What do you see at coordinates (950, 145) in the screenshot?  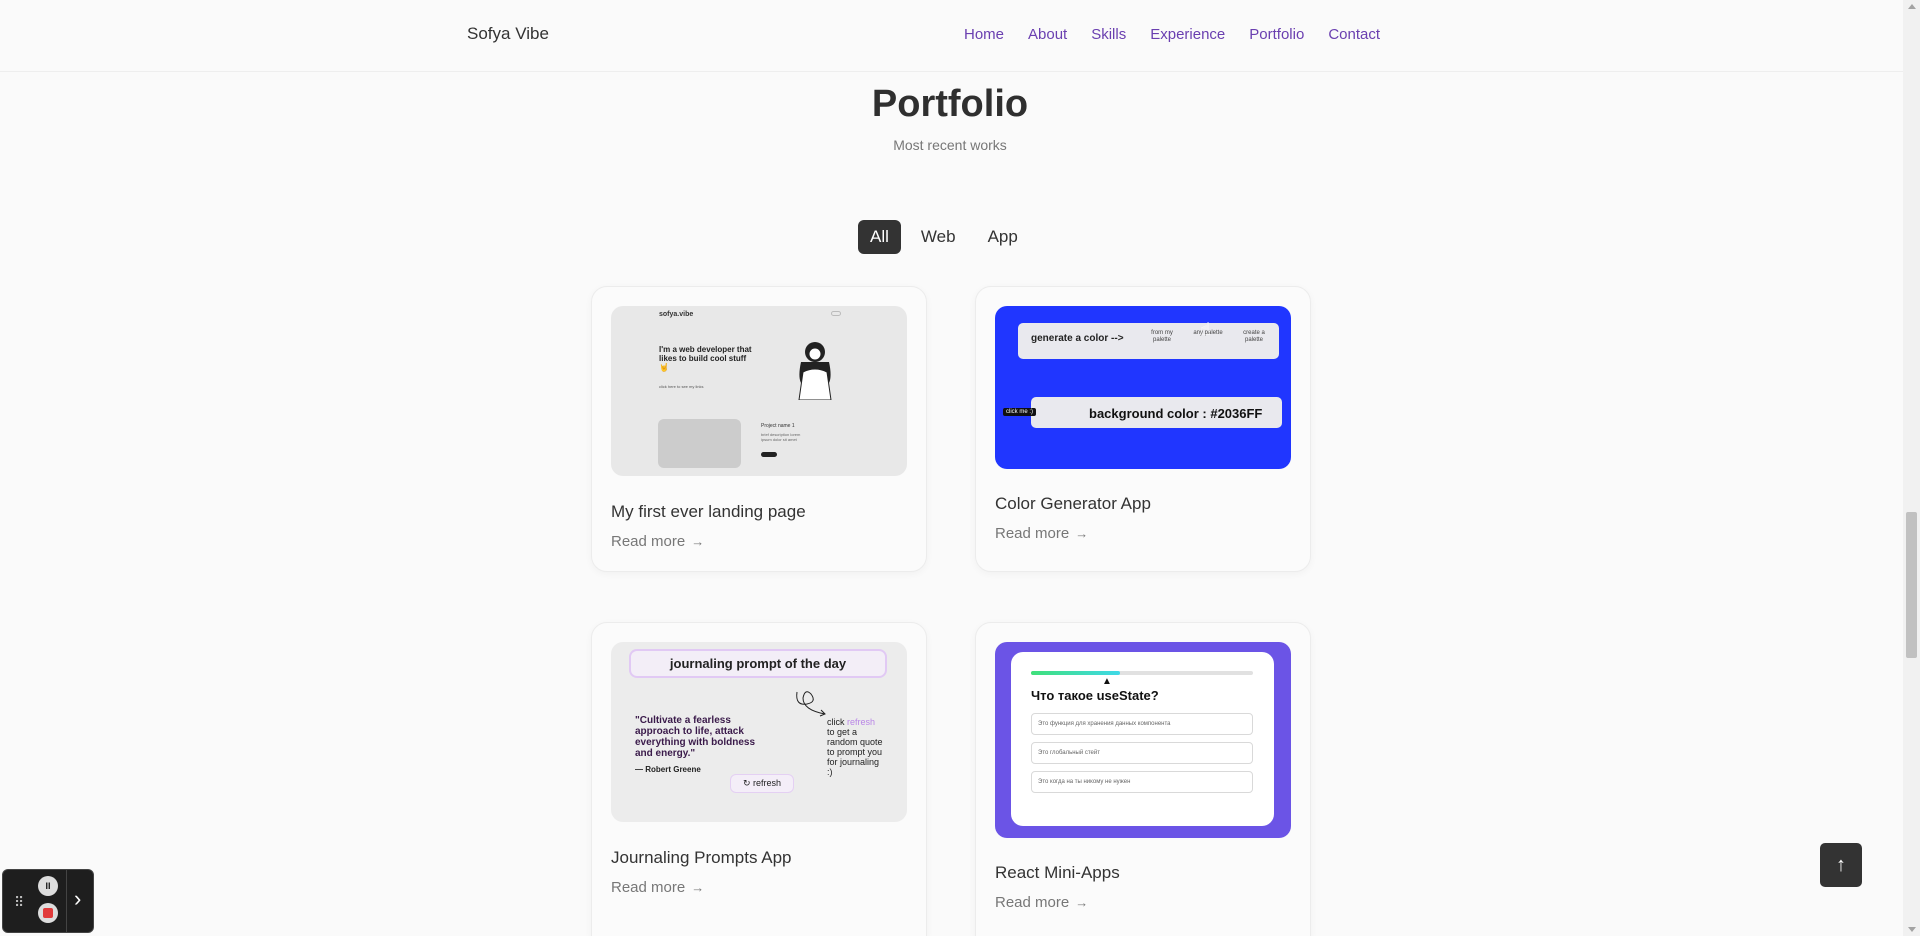 I see `section-subtitle: Most recent works` at bounding box center [950, 145].